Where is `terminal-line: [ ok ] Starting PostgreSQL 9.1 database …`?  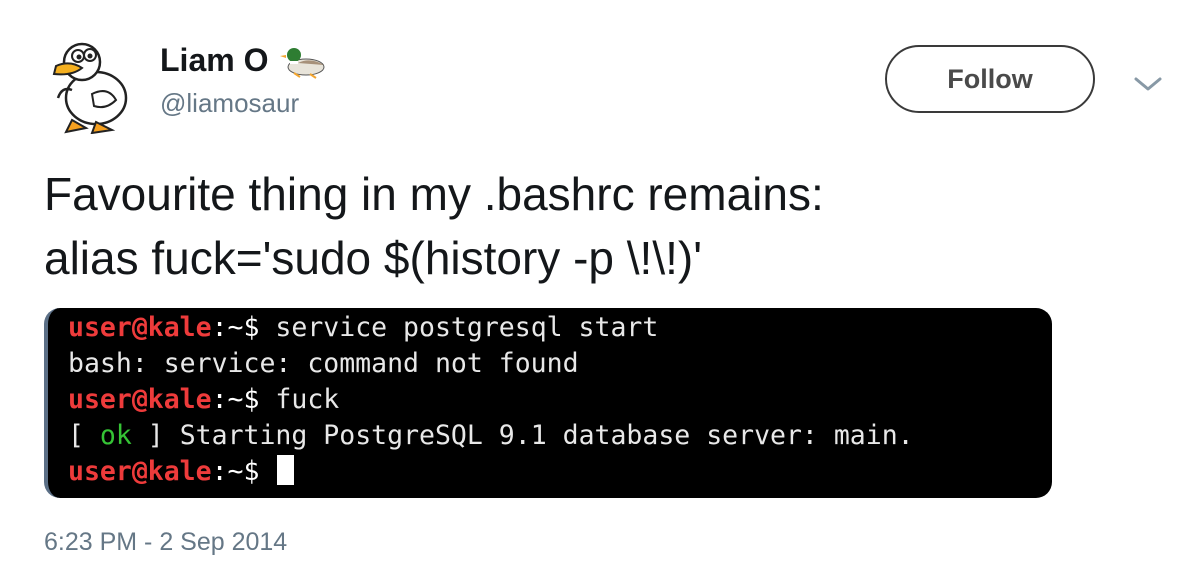 terminal-line: [ ok ] Starting PostgreSQL 9.1 database … is located at coordinates (560, 436).